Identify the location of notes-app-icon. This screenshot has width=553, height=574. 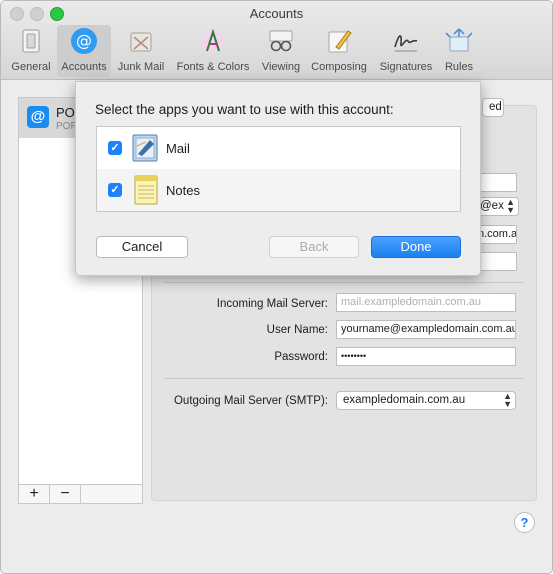
(146, 190).